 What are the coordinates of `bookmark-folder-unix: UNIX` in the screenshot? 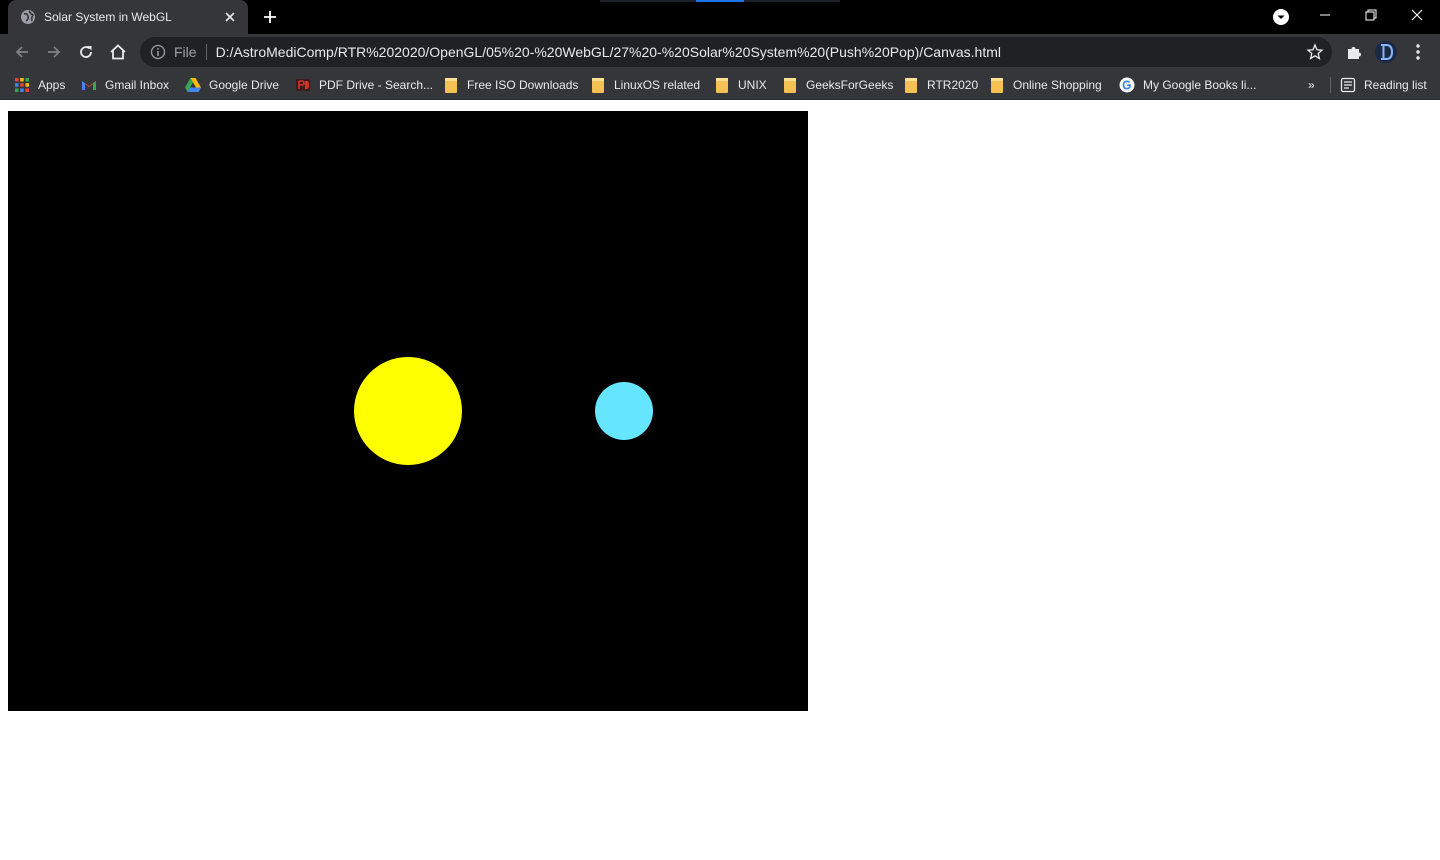 It's located at (740, 85).